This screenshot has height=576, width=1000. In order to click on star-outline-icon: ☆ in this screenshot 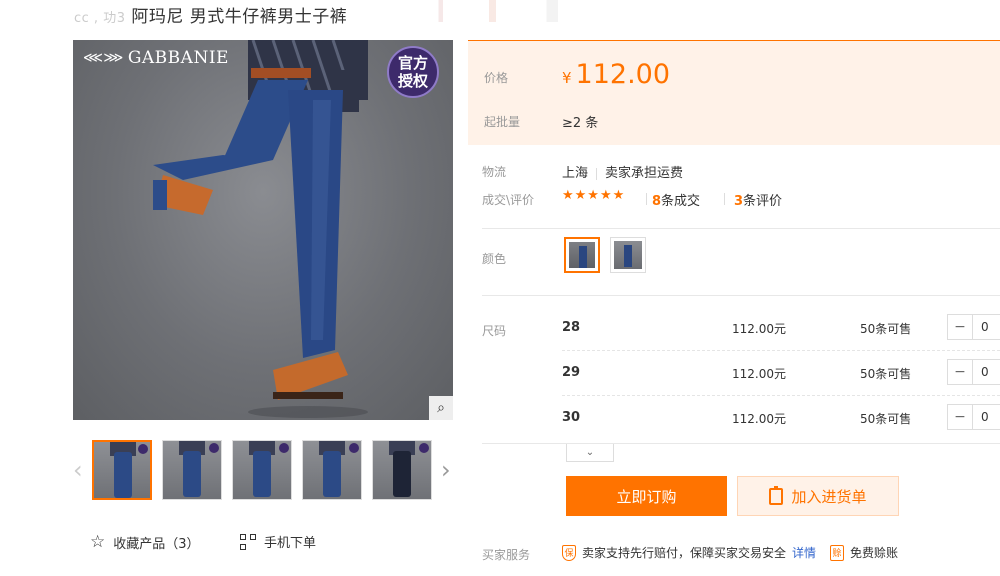, I will do `click(98, 542)`.